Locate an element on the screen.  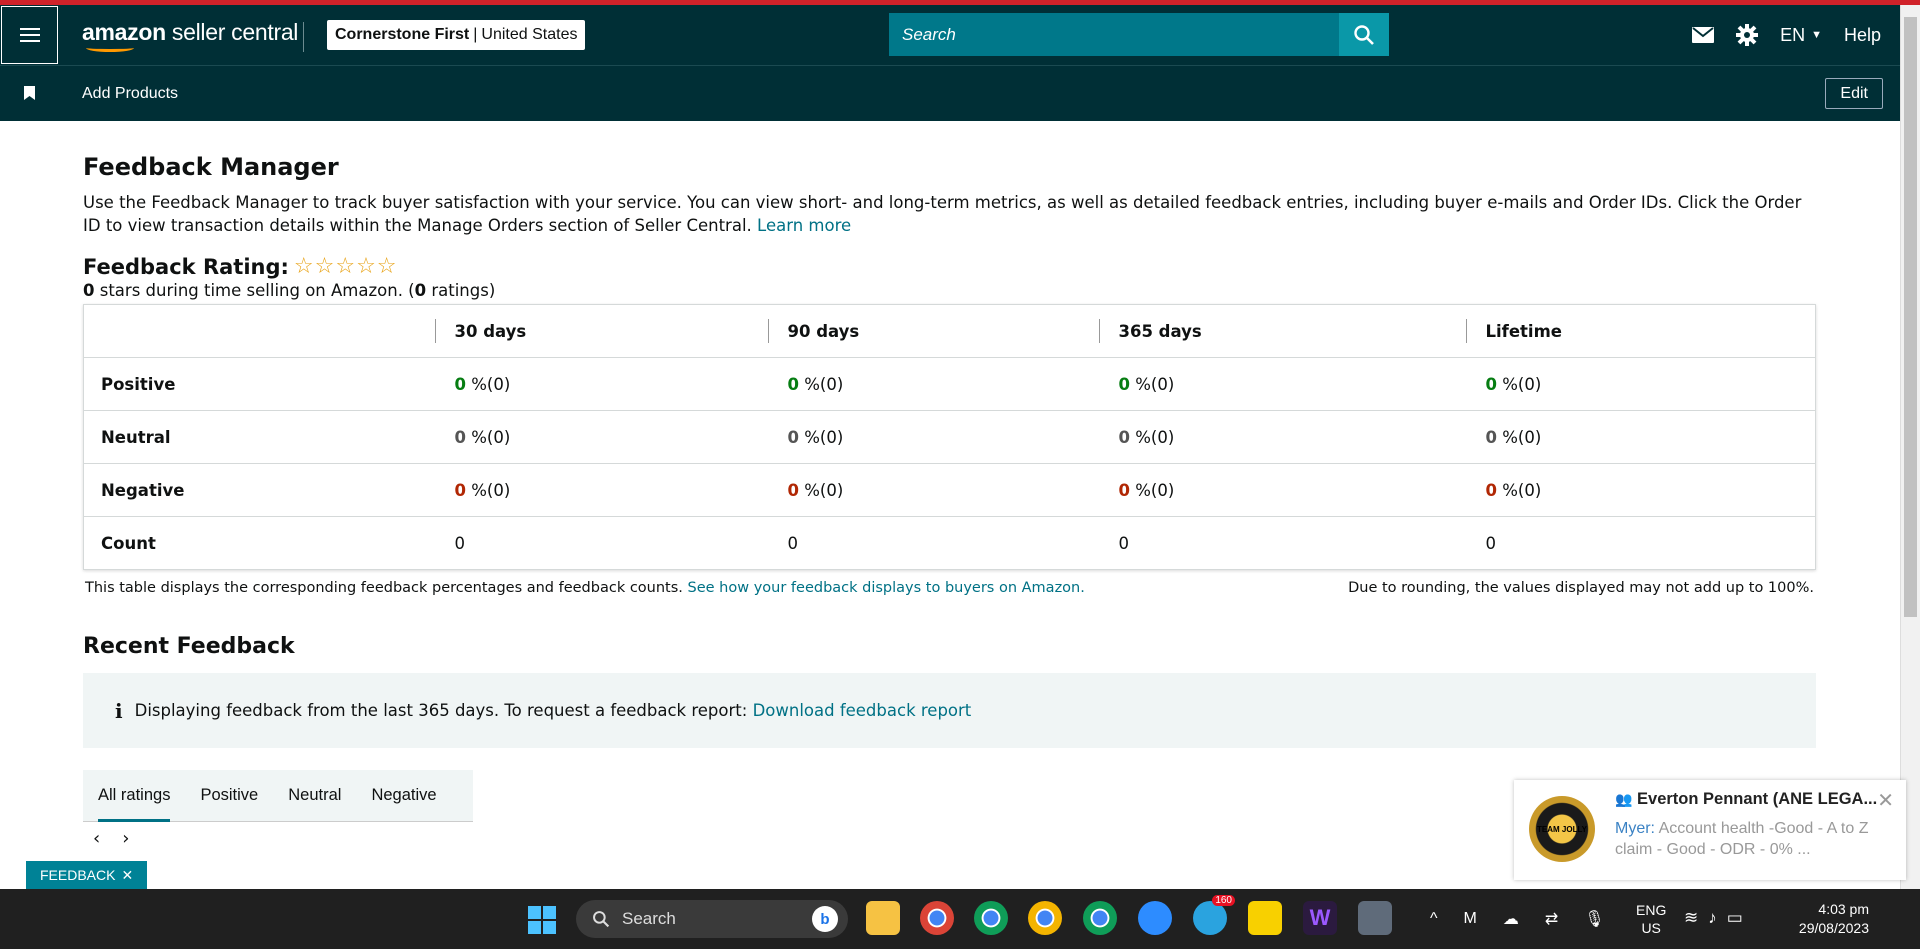
chevron-left-icon: ‹ is located at coordinates (96, 838).